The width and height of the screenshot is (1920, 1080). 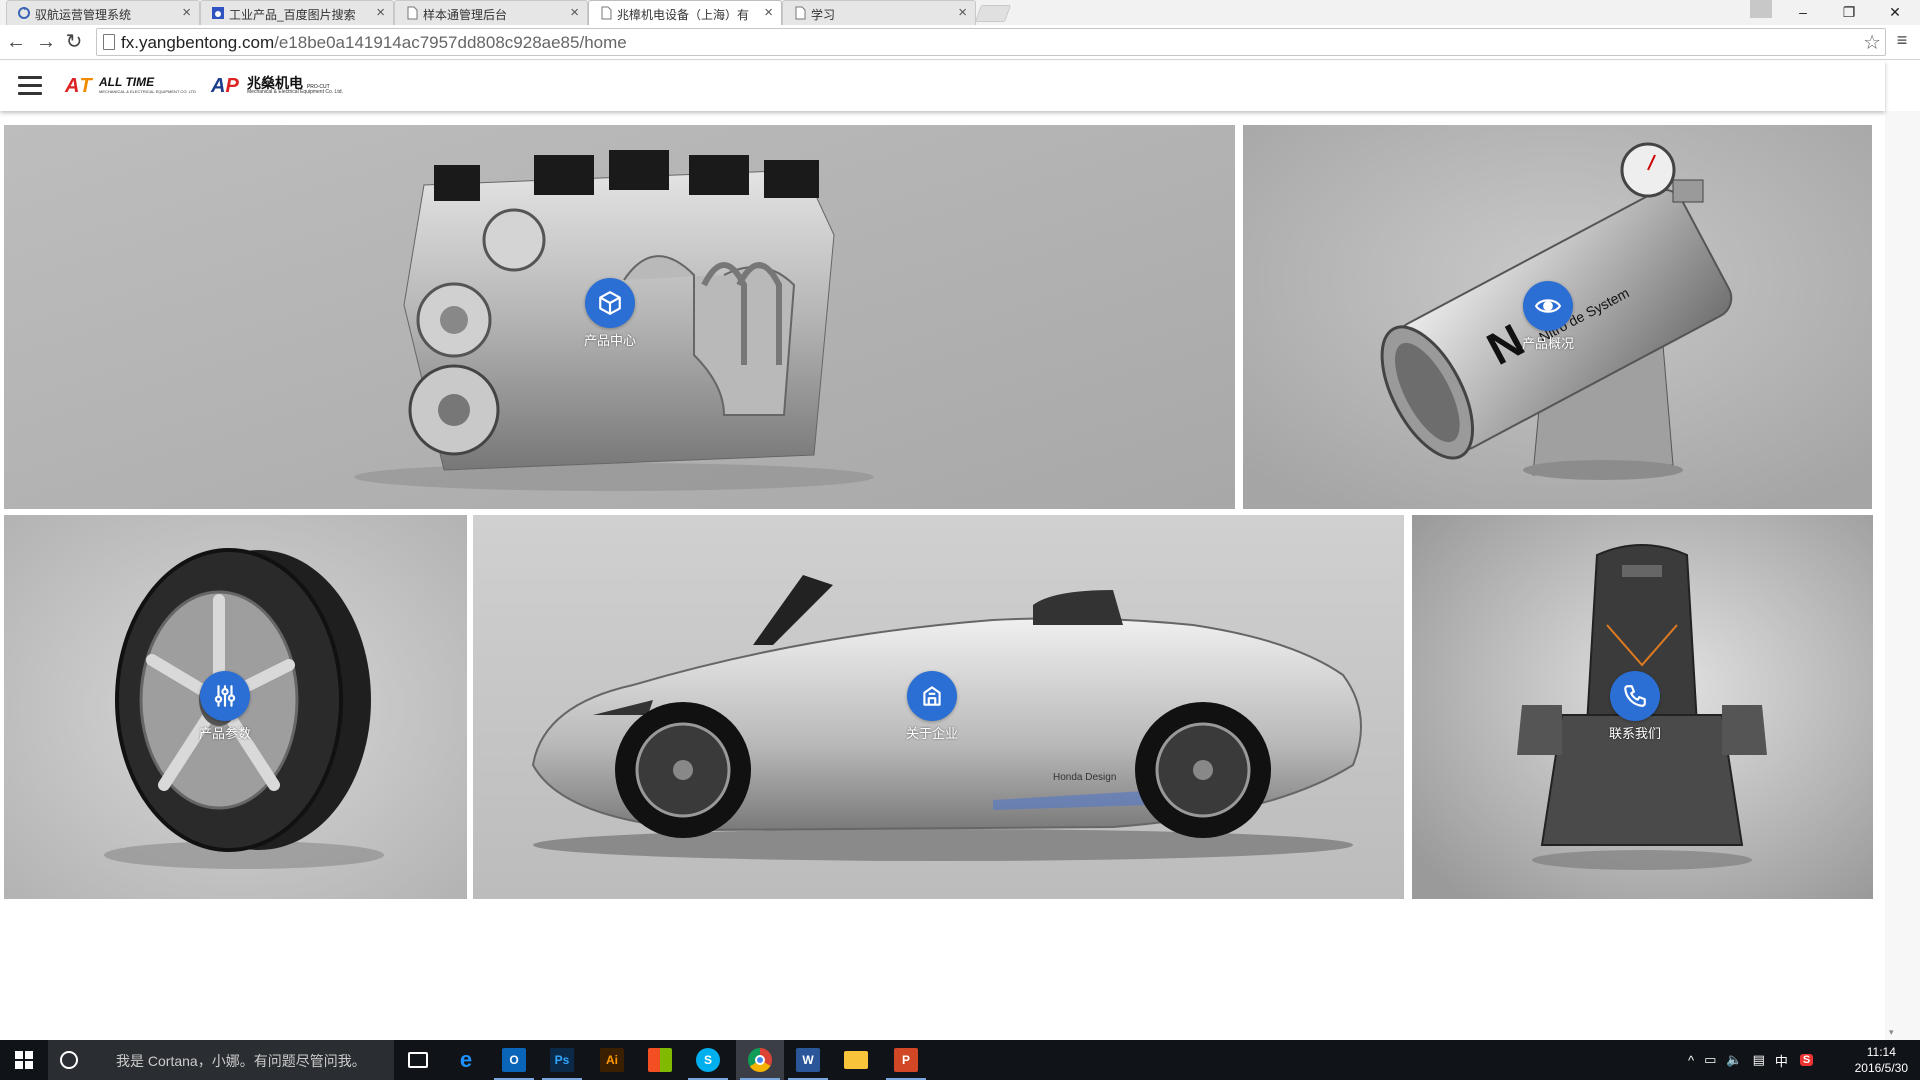 What do you see at coordinates (1891, 1032) in the screenshot?
I see `scroll-down-icon: ▾` at bounding box center [1891, 1032].